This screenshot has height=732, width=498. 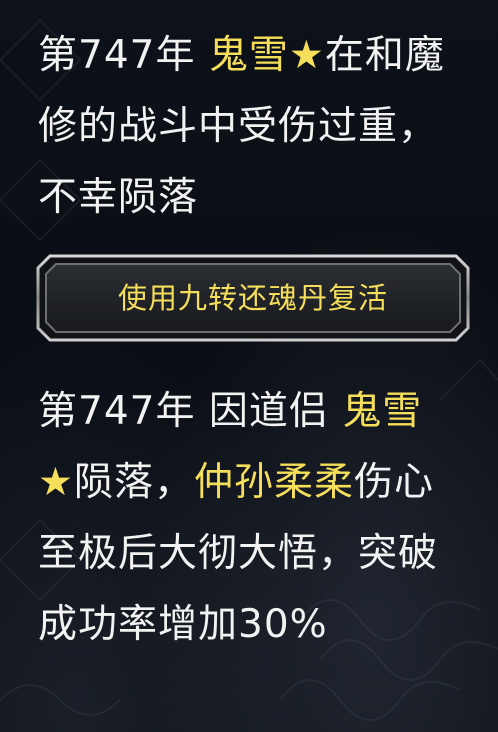 What do you see at coordinates (274, 482) in the screenshot?
I see `character-name-2: 仲孙柔柔` at bounding box center [274, 482].